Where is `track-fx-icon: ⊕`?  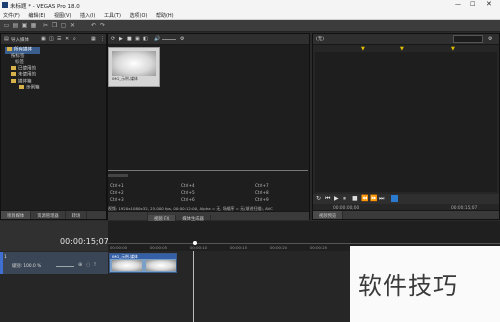 track-fx-icon: ⊕ is located at coordinates (80, 265).